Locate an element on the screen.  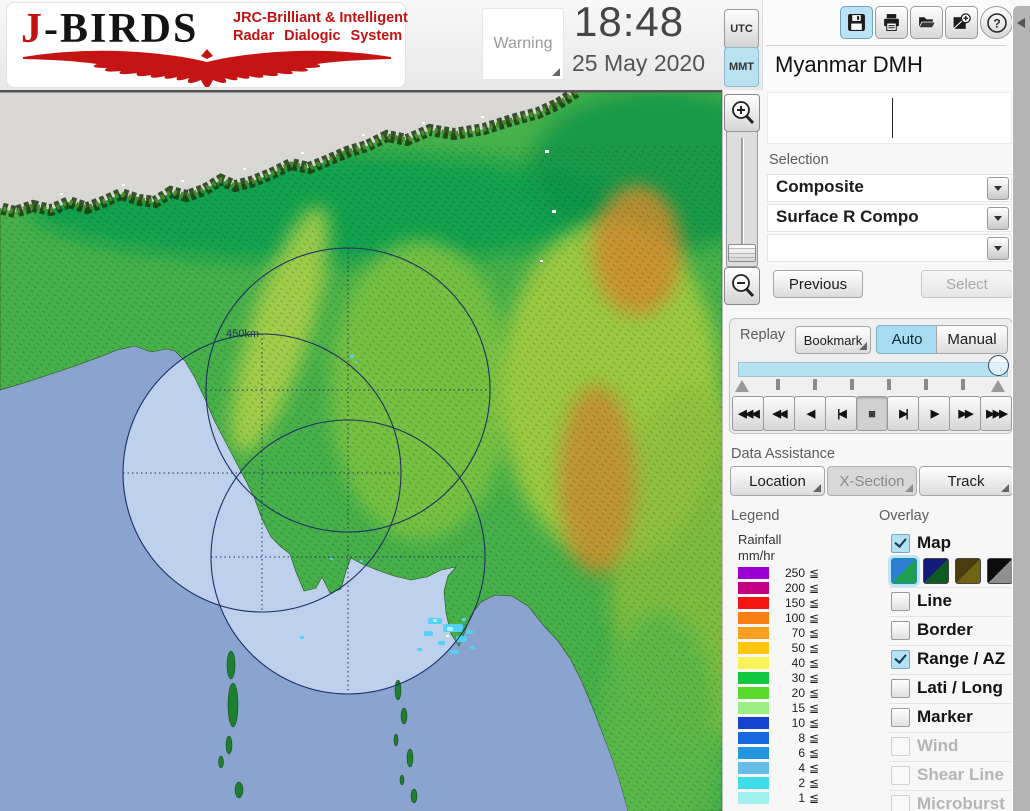
category-combo-arrow-button is located at coordinates (998, 188).